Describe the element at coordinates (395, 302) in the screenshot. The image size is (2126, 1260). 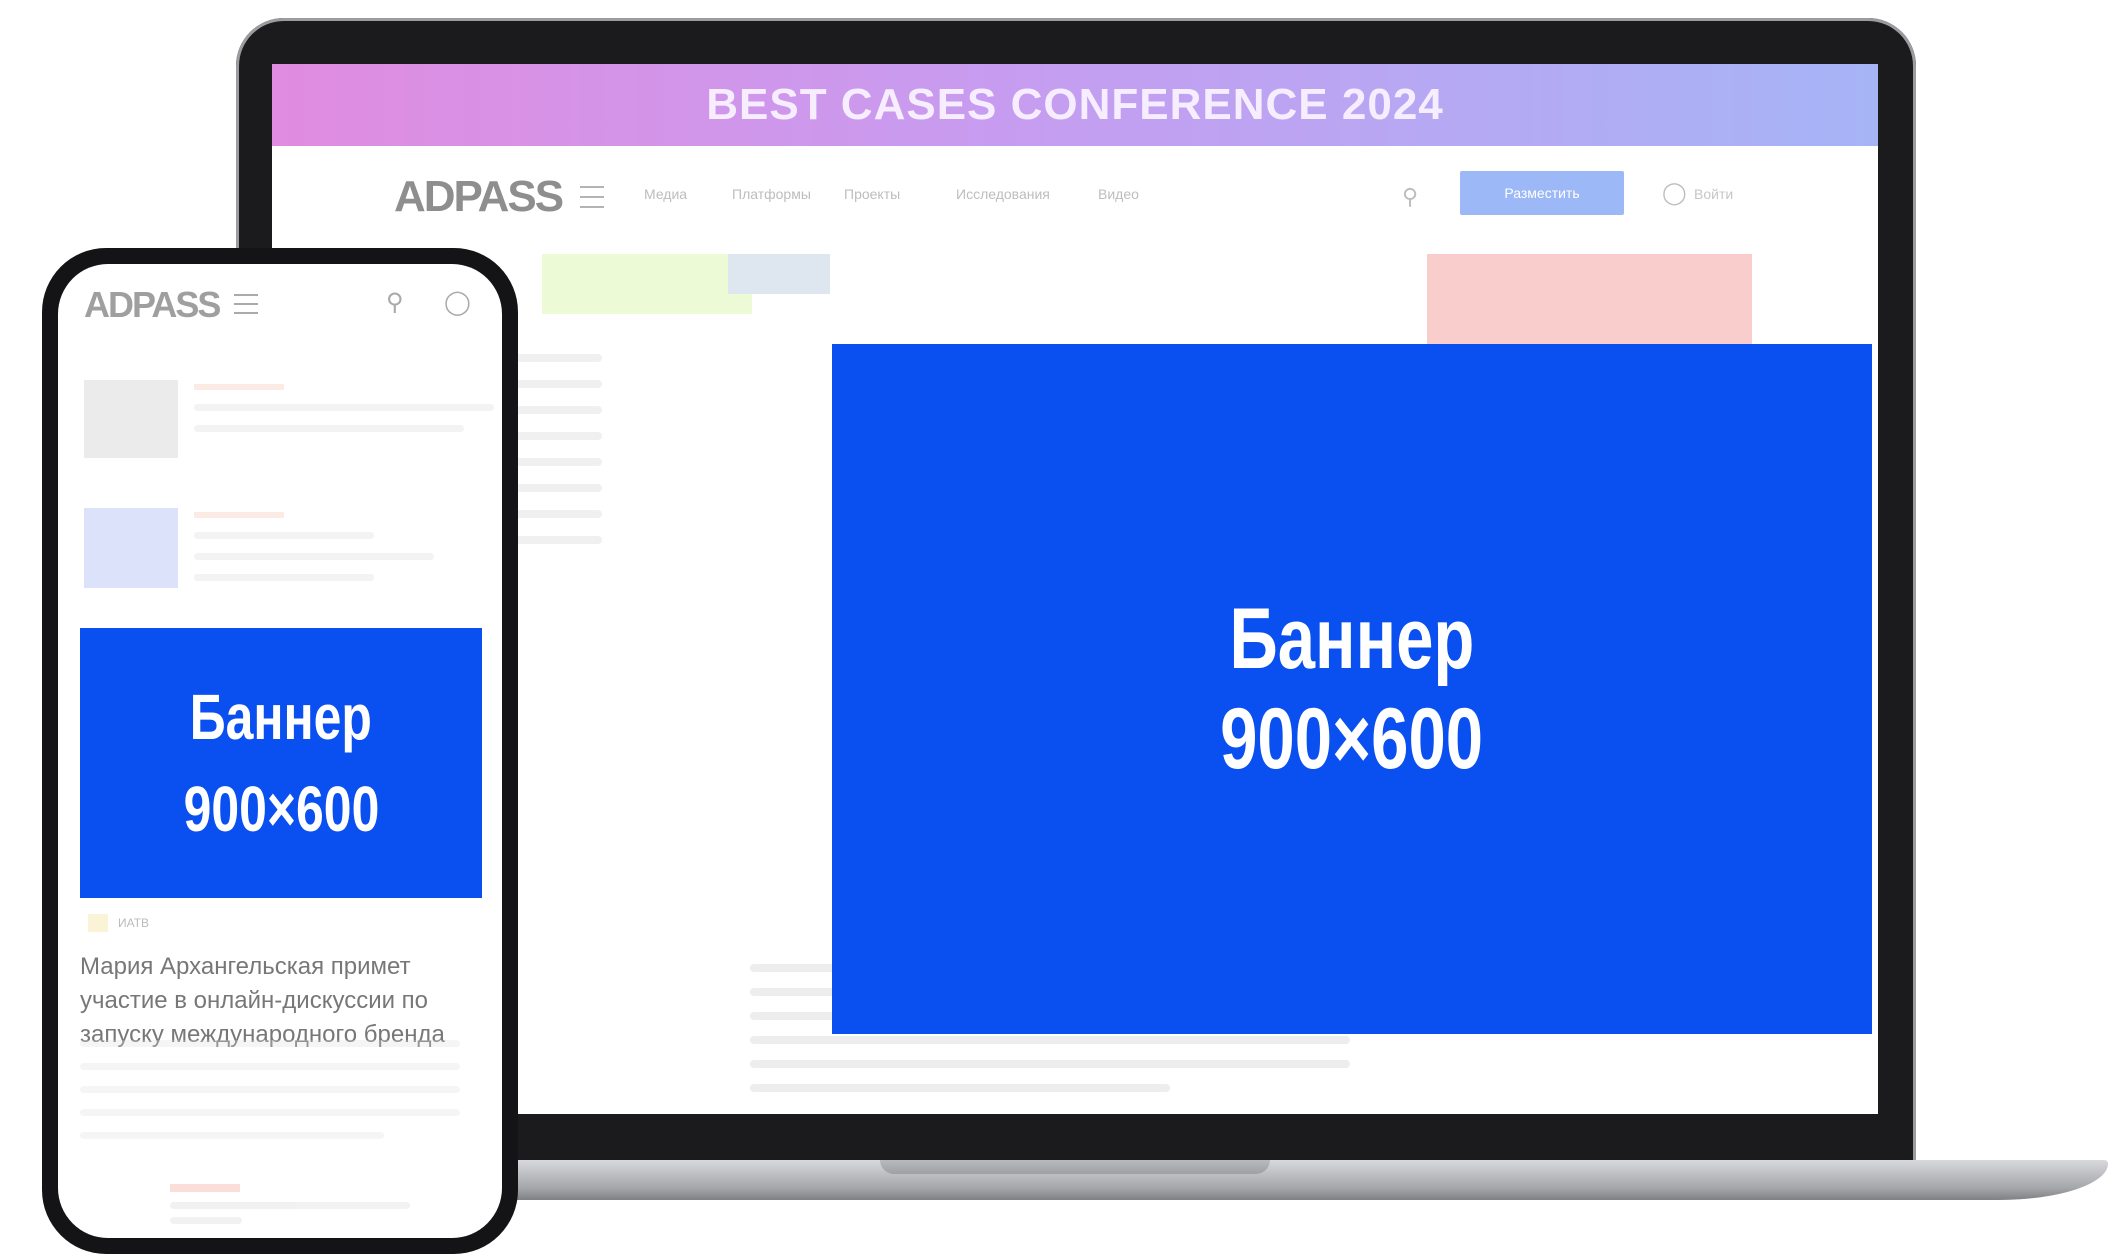
I see `phone-search-icon: ⚲` at that location.